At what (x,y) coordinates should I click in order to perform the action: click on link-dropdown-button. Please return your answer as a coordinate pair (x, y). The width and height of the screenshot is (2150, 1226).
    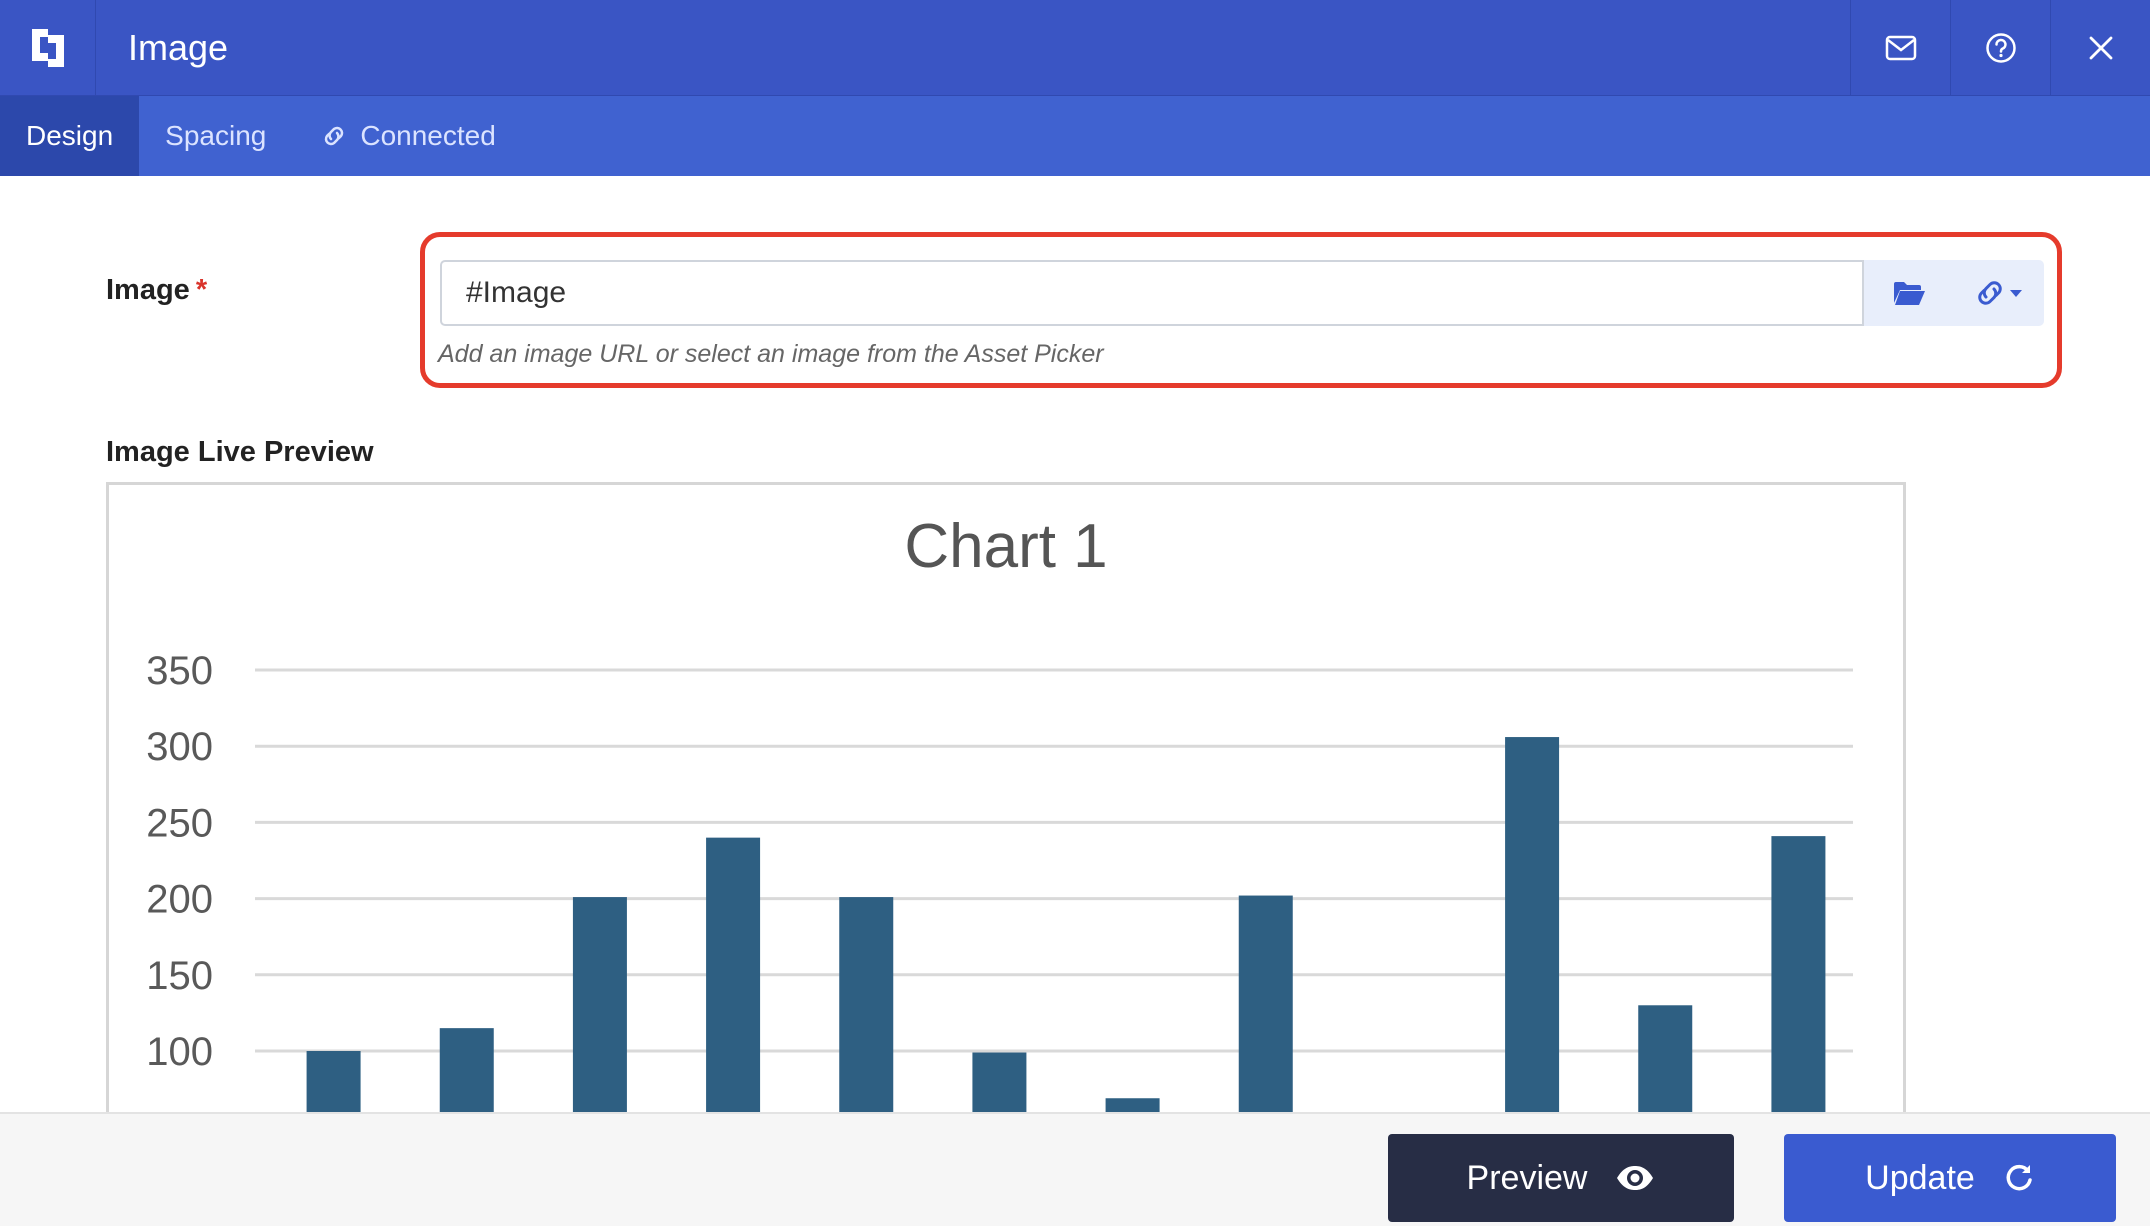
    Looking at the image, I should click on (1999, 293).